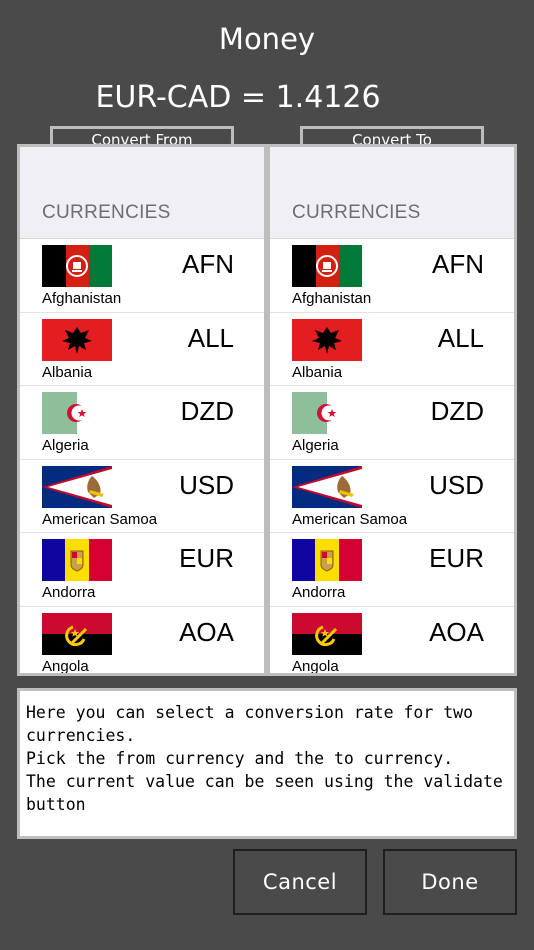 The image size is (534, 950). What do you see at coordinates (142, 193) in the screenshot?
I see `from-list-header: CURRENCIES` at bounding box center [142, 193].